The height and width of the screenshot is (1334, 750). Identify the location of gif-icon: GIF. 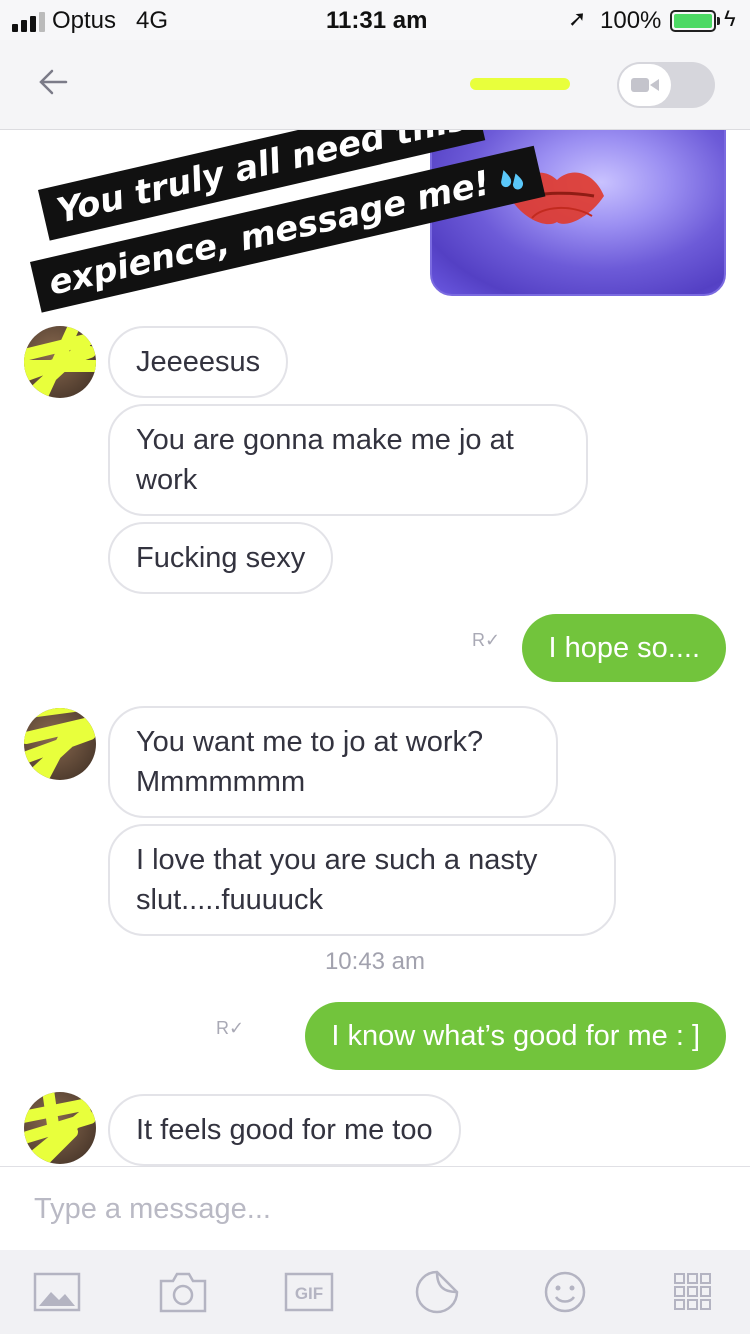
(309, 1292).